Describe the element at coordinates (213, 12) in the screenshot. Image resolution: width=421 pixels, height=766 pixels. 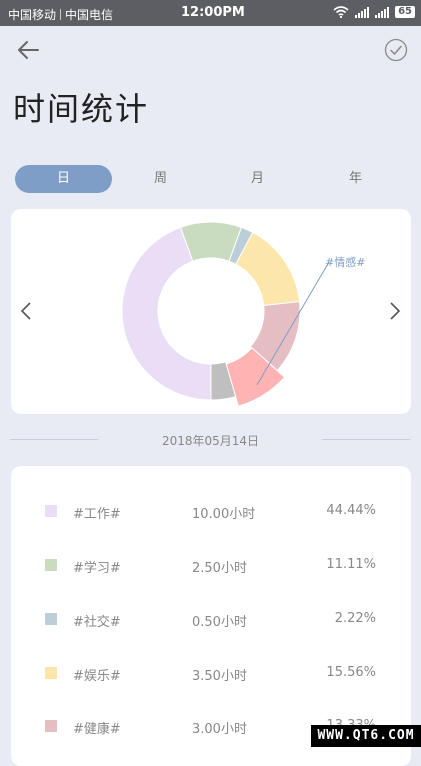
I see `clock: 12:00PM` at that location.